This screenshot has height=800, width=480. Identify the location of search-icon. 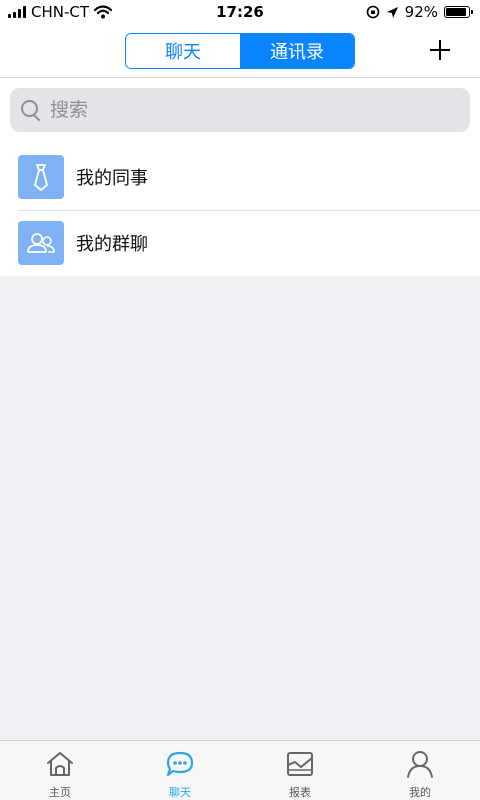
(31, 110).